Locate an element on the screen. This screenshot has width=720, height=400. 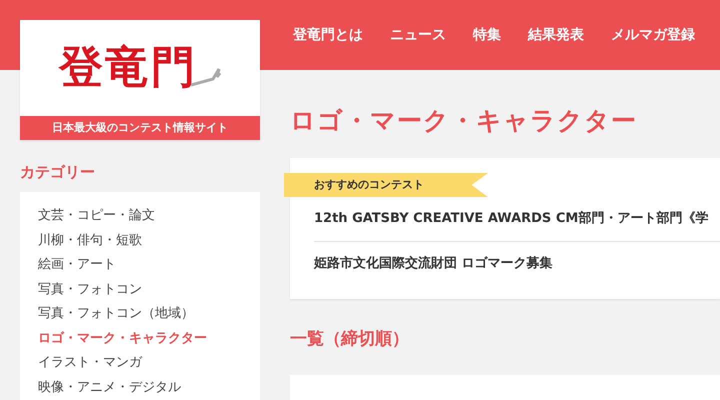
nav-link: 登竜門とは is located at coordinates (328, 35).